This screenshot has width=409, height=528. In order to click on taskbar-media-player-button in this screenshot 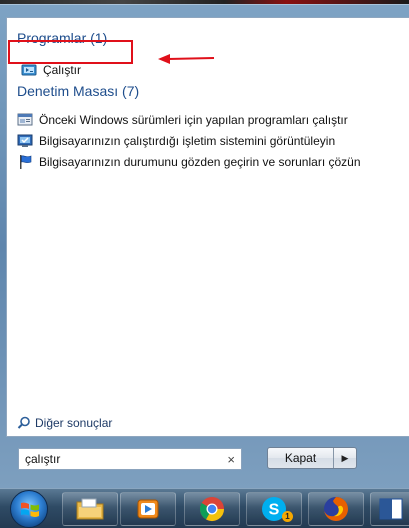, I will do `click(148, 509)`.